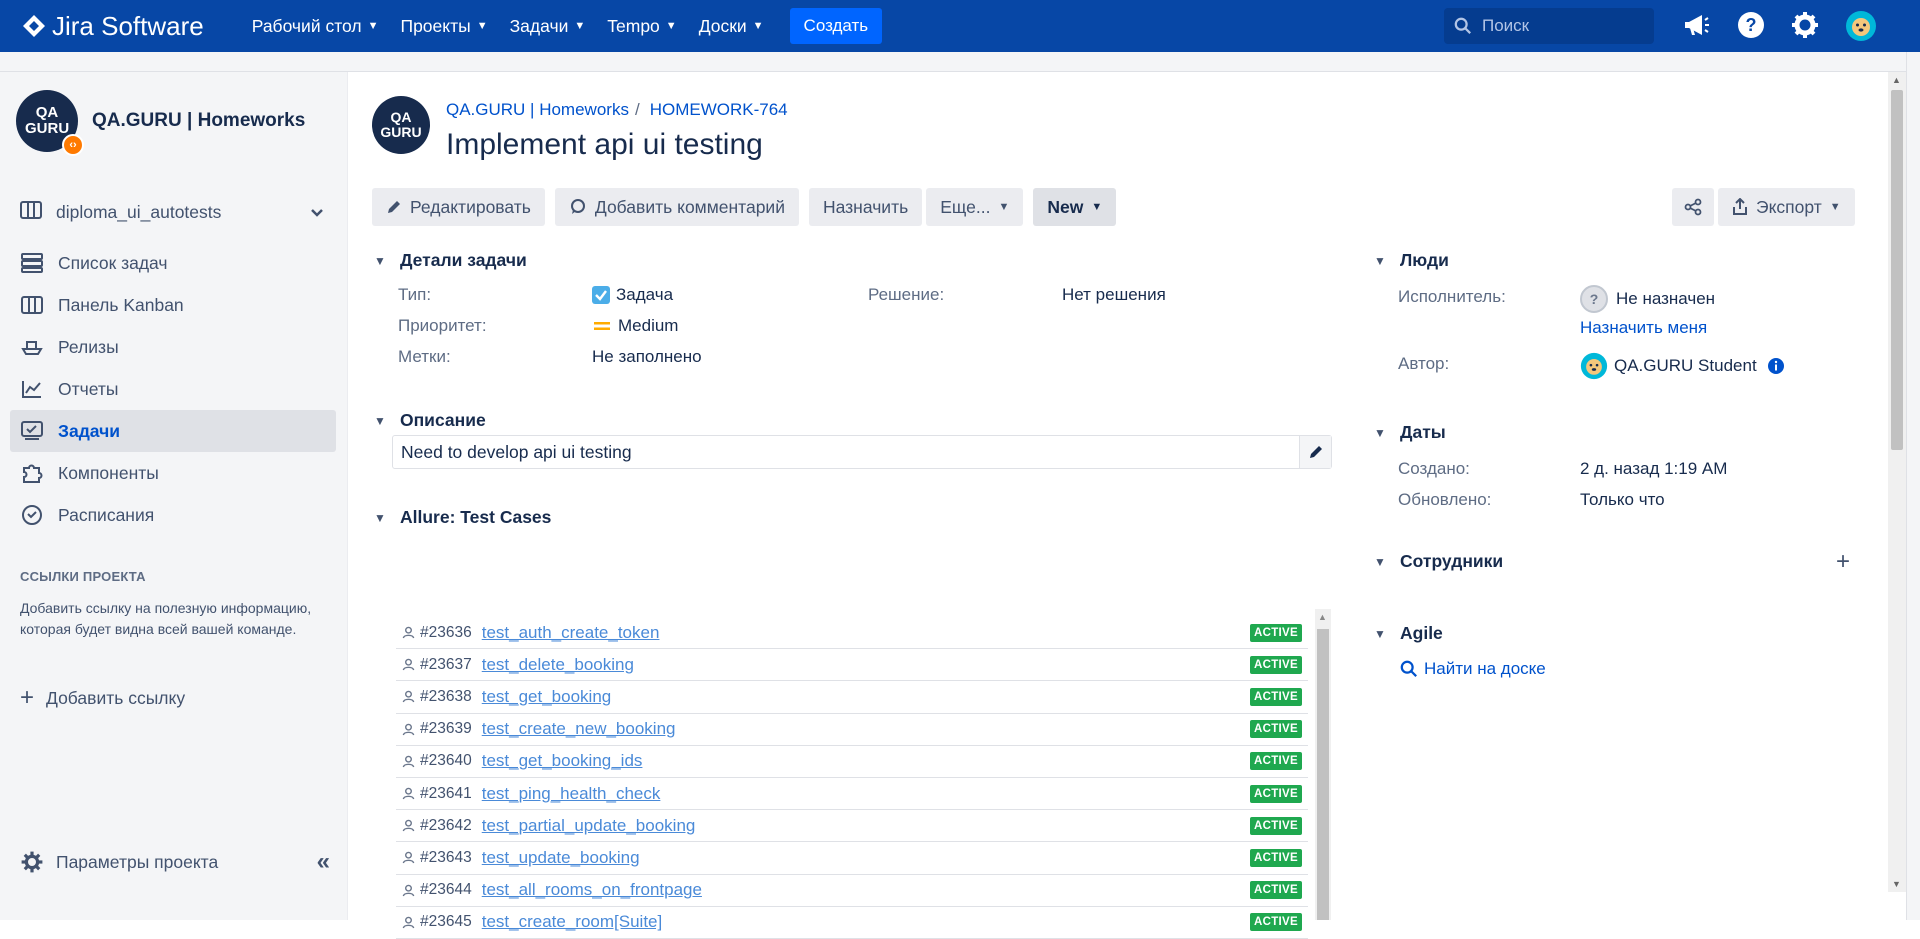 The image size is (1920, 939). What do you see at coordinates (589, 826) in the screenshot?
I see `test-case-link: test_partial_update_booking` at bounding box center [589, 826].